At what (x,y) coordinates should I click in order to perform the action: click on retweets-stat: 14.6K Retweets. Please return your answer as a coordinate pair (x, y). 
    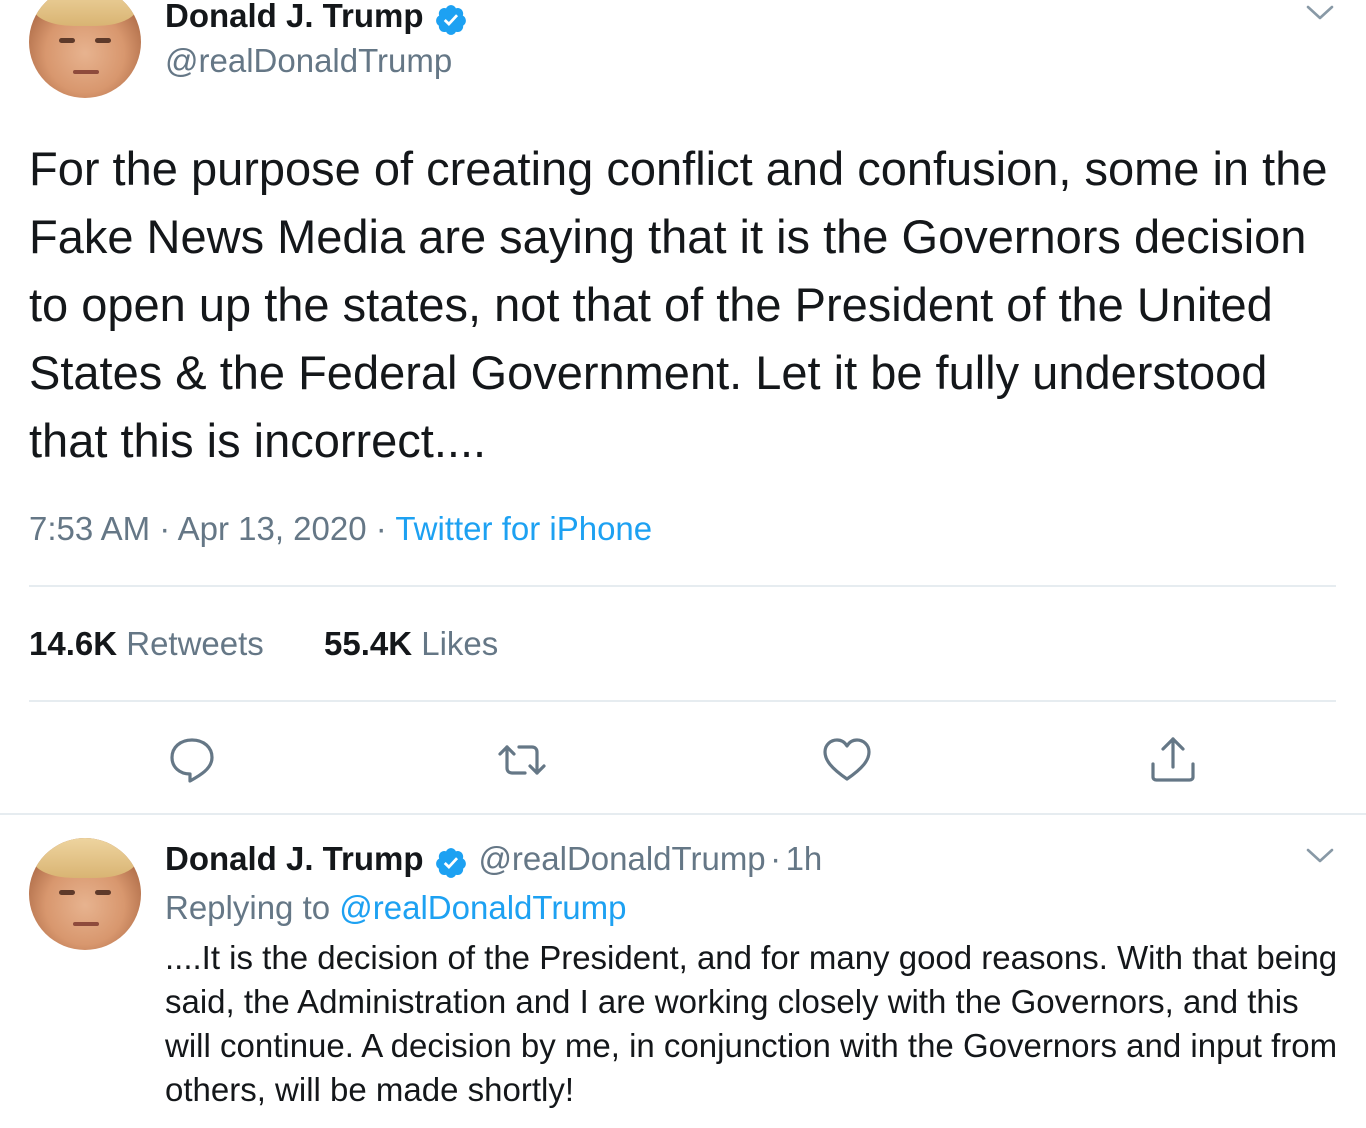
    Looking at the image, I should click on (146, 644).